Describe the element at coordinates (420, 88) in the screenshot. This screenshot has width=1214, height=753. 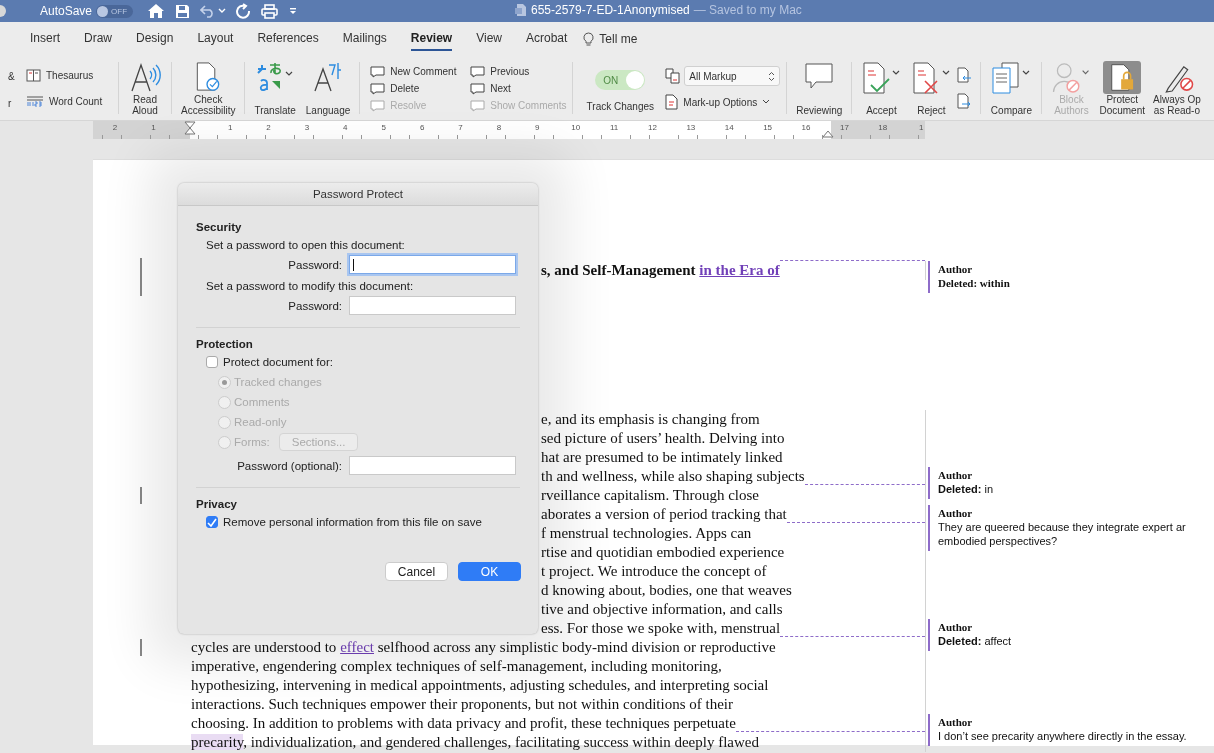
I see `comment-tool-button: Delete` at that location.